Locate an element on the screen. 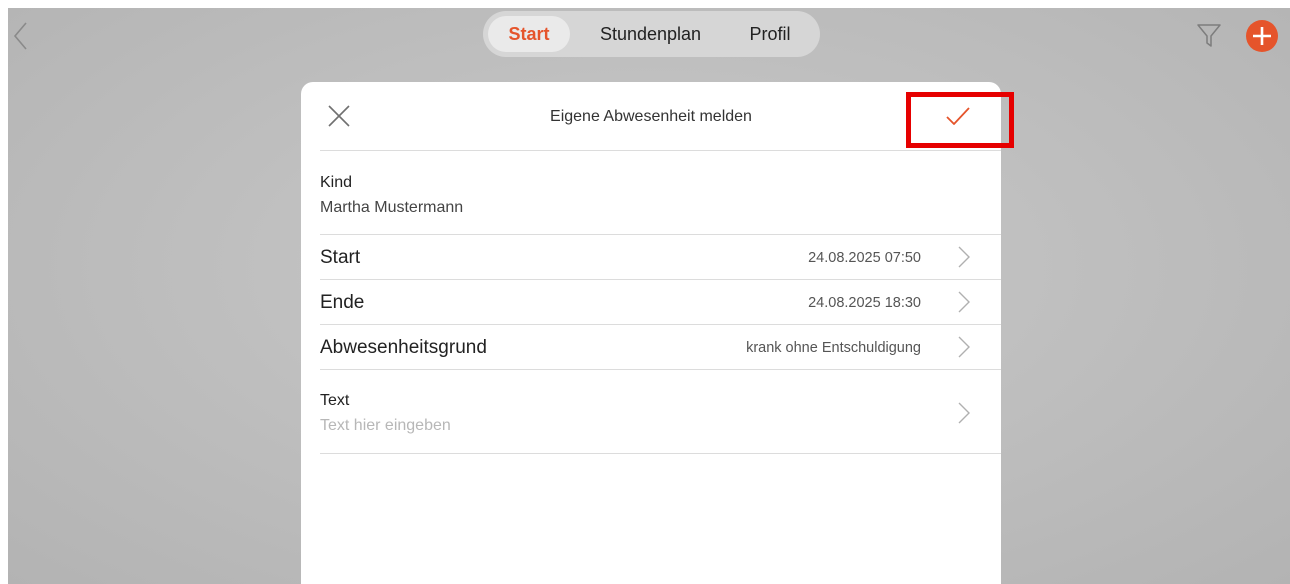 Image resolution: width=1290 pixels, height=584 pixels. filter-icon is located at coordinates (1209, 35).